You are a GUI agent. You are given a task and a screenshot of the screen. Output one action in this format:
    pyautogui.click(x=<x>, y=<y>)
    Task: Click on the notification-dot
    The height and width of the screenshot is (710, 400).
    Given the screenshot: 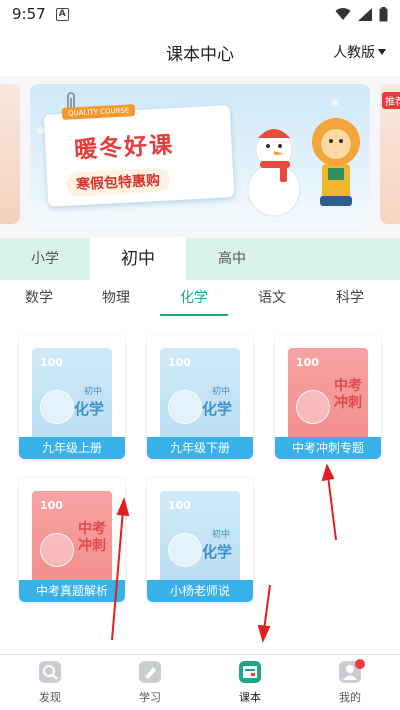 What is the action you would take?
    pyautogui.click(x=360, y=664)
    